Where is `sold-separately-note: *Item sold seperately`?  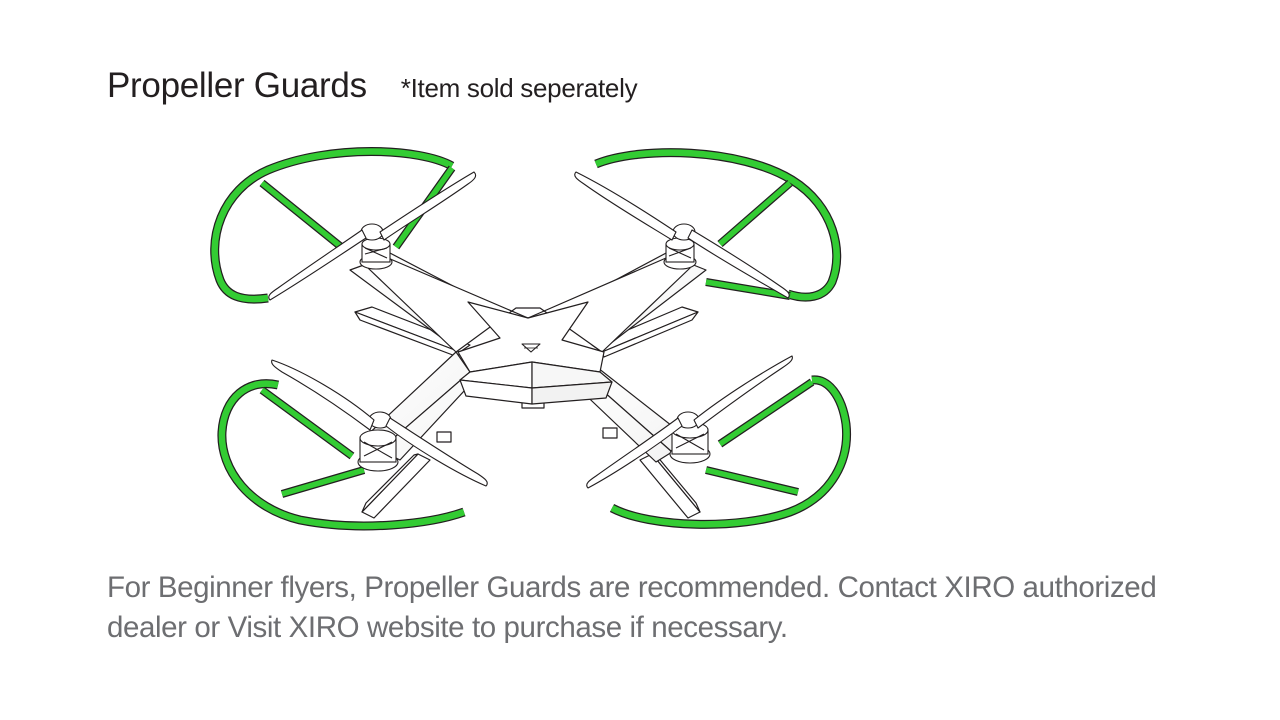 sold-separately-note: *Item sold seperately is located at coordinates (519, 88).